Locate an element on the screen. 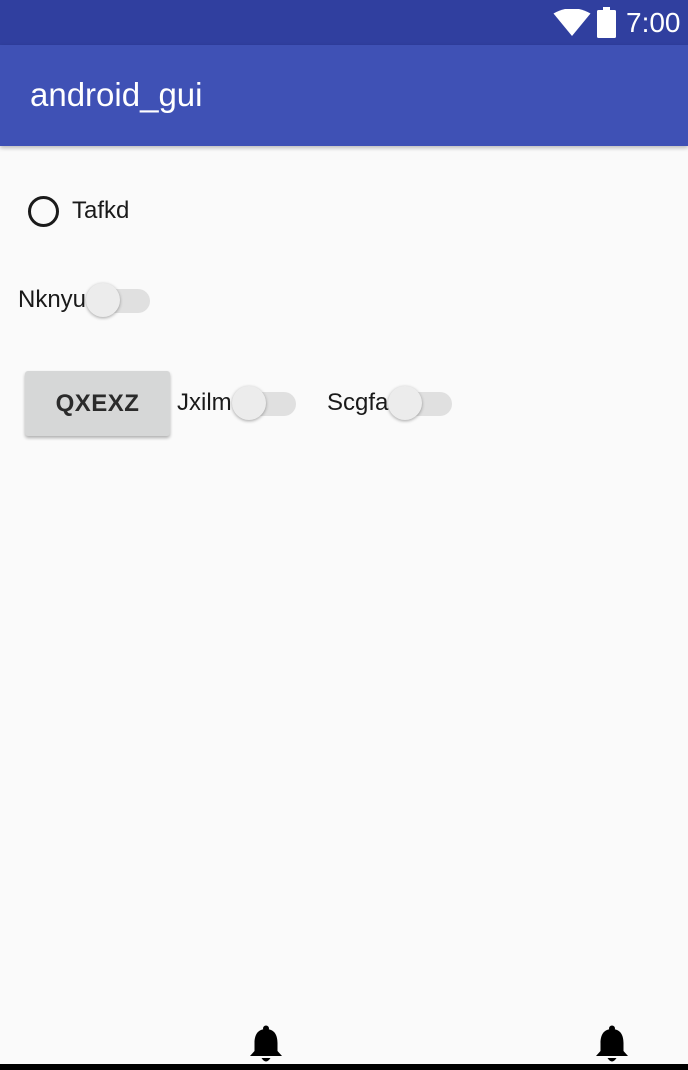 This screenshot has height=1070, width=688. status-clock: 7:00 is located at coordinates (653, 22).